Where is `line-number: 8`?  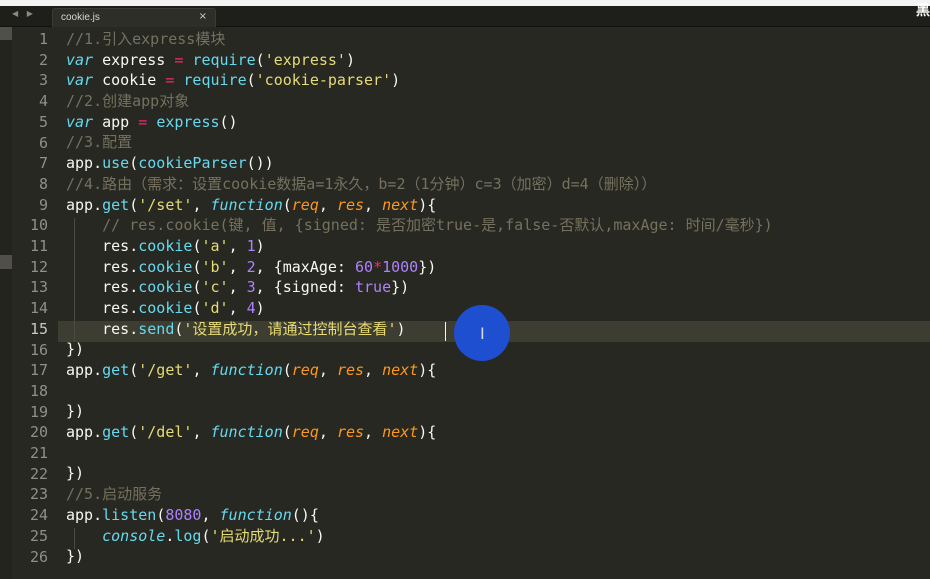 line-number: 8 is located at coordinates (43, 183).